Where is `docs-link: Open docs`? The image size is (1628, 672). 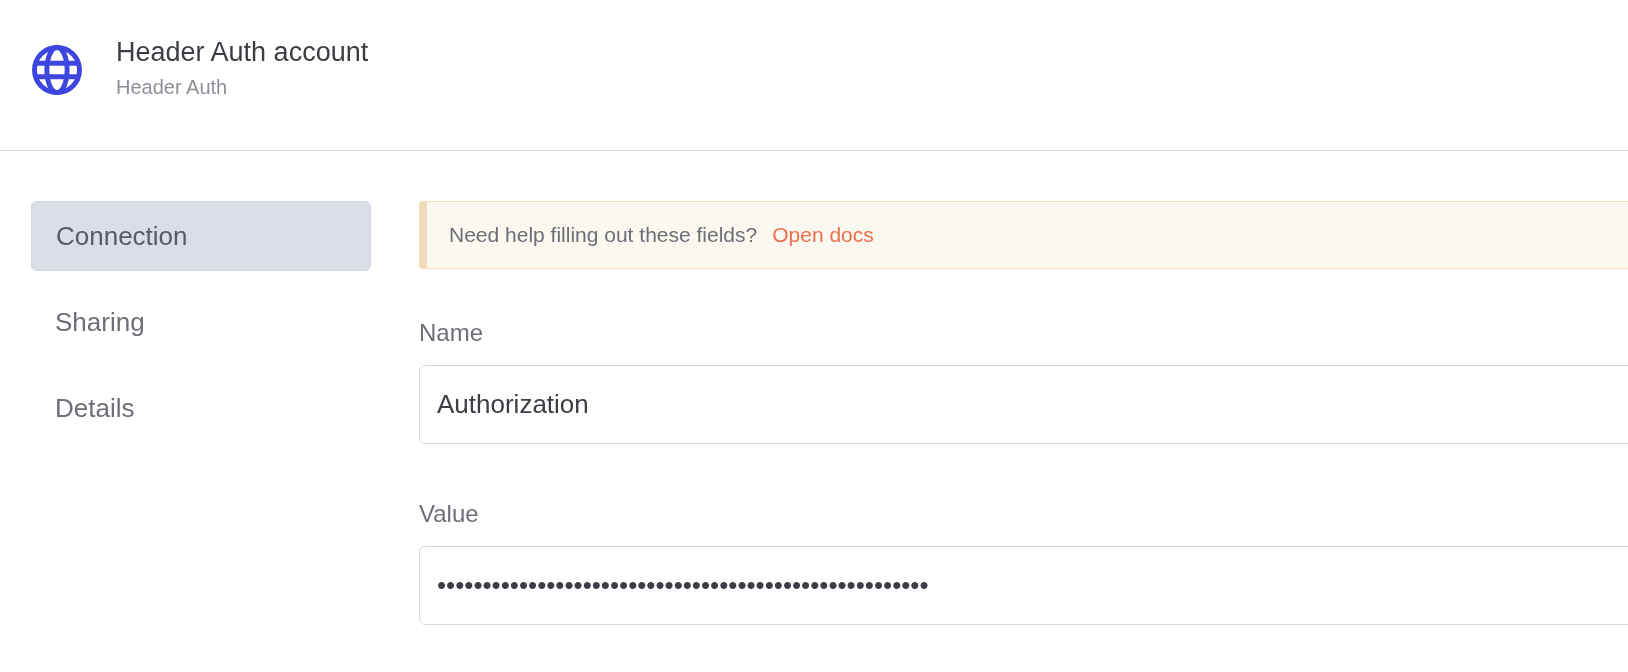 docs-link: Open docs is located at coordinates (823, 235).